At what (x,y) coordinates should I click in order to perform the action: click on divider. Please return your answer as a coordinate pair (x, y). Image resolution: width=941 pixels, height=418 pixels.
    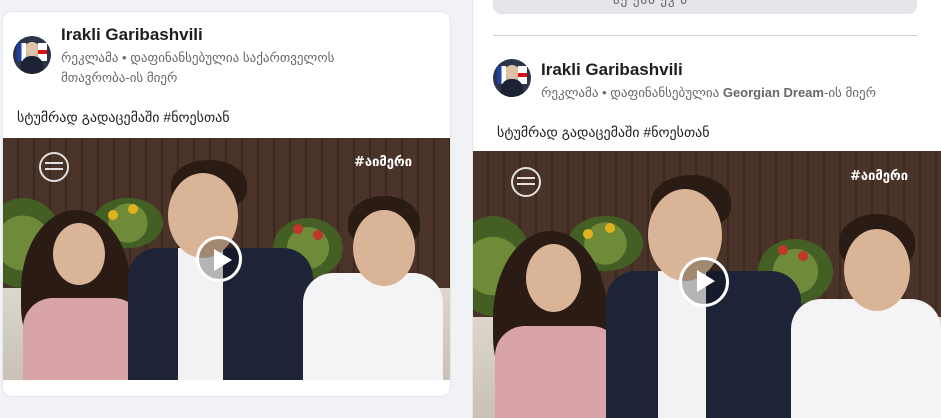
    Looking at the image, I should click on (705, 35).